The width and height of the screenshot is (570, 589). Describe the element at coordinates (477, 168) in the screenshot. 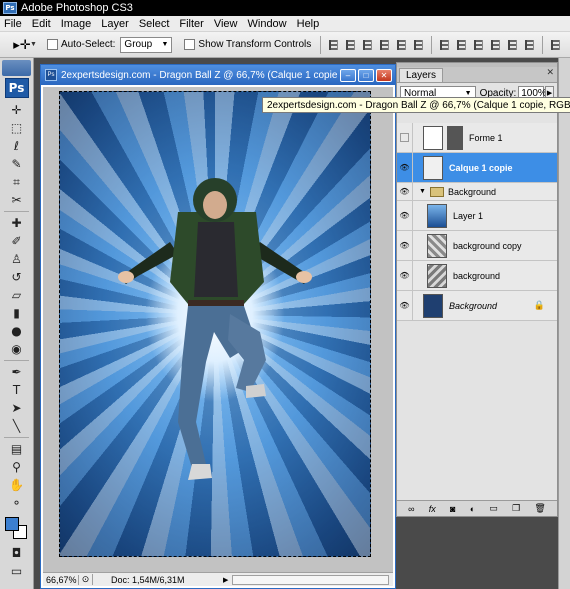

I see `layer-row-selected: 👁 Calque 1 copie` at that location.